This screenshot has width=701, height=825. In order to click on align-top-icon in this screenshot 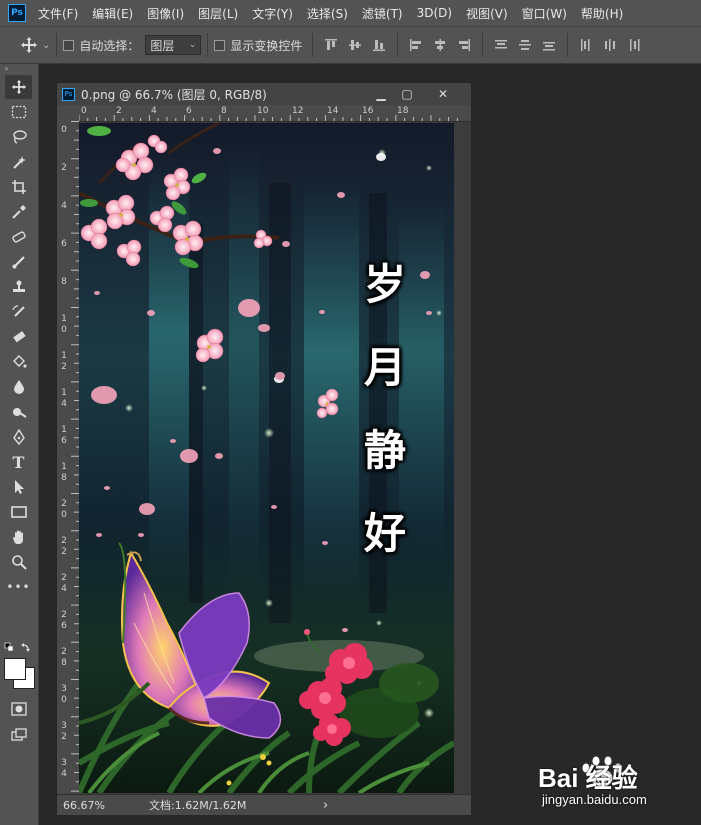, I will do `click(331, 45)`.